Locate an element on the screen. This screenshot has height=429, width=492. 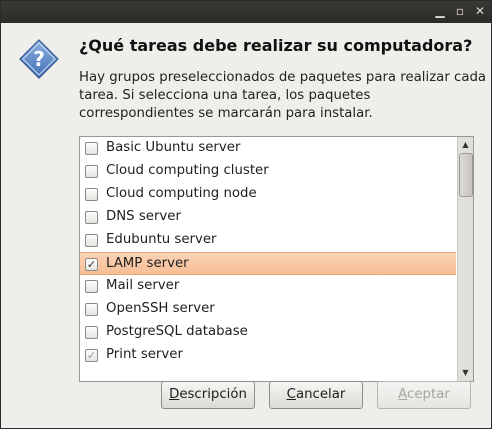
task-label: Cloud computing cluster is located at coordinates (187, 170).